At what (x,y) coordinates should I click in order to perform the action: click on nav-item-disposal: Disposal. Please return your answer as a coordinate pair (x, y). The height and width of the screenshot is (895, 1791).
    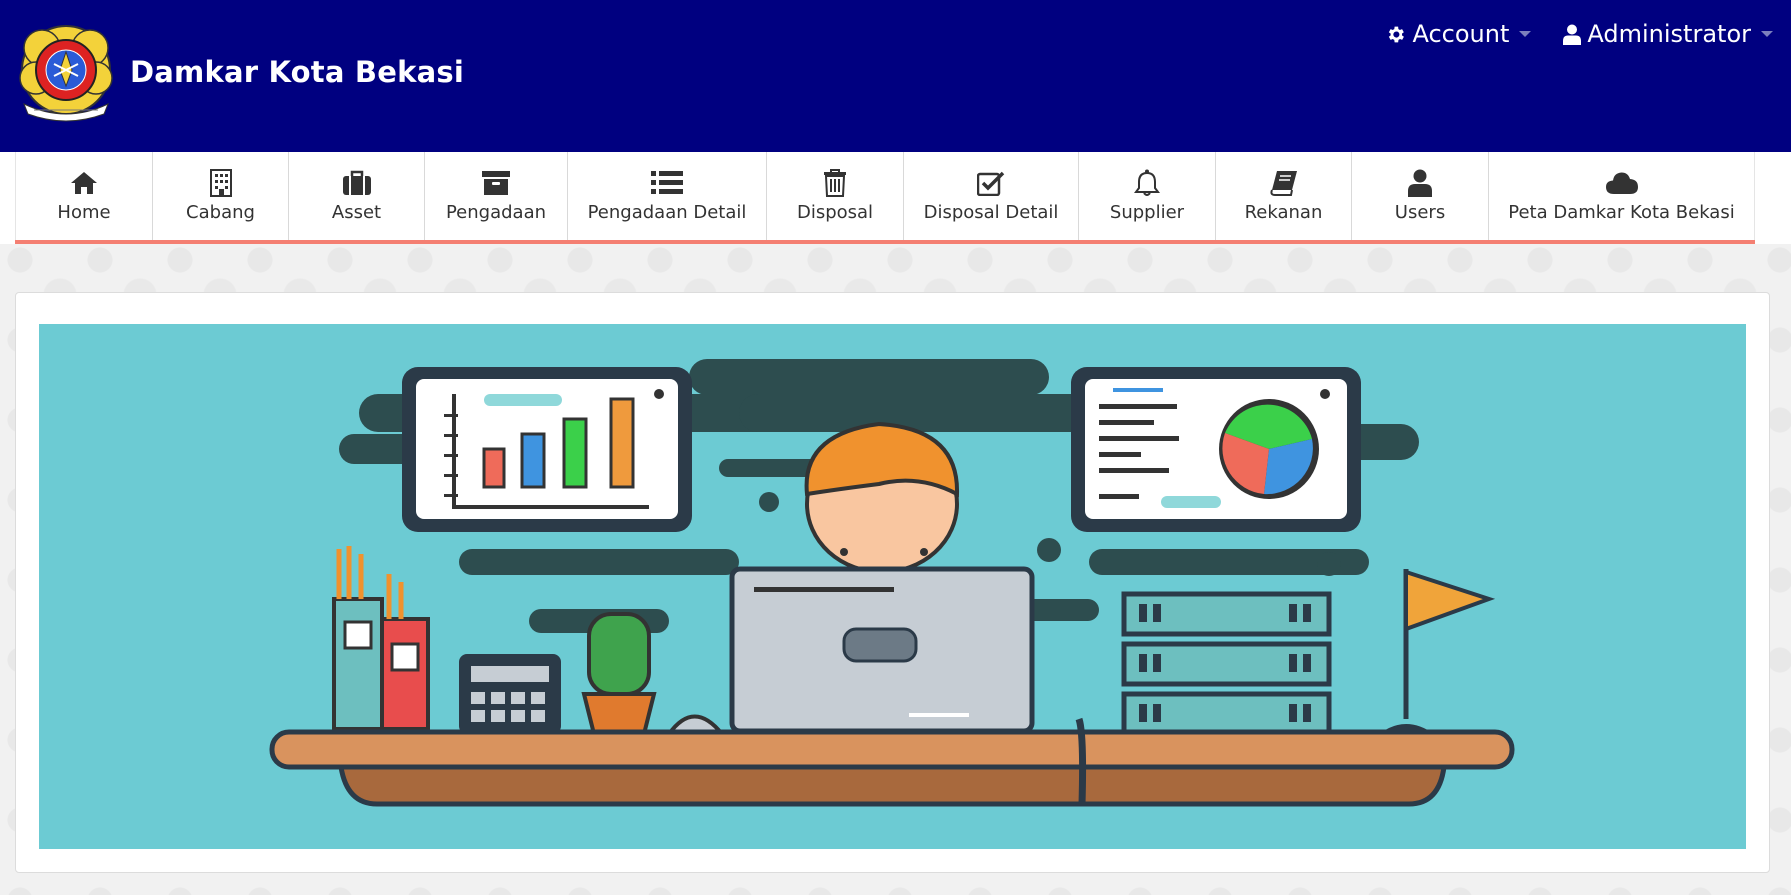
    Looking at the image, I should click on (834, 196).